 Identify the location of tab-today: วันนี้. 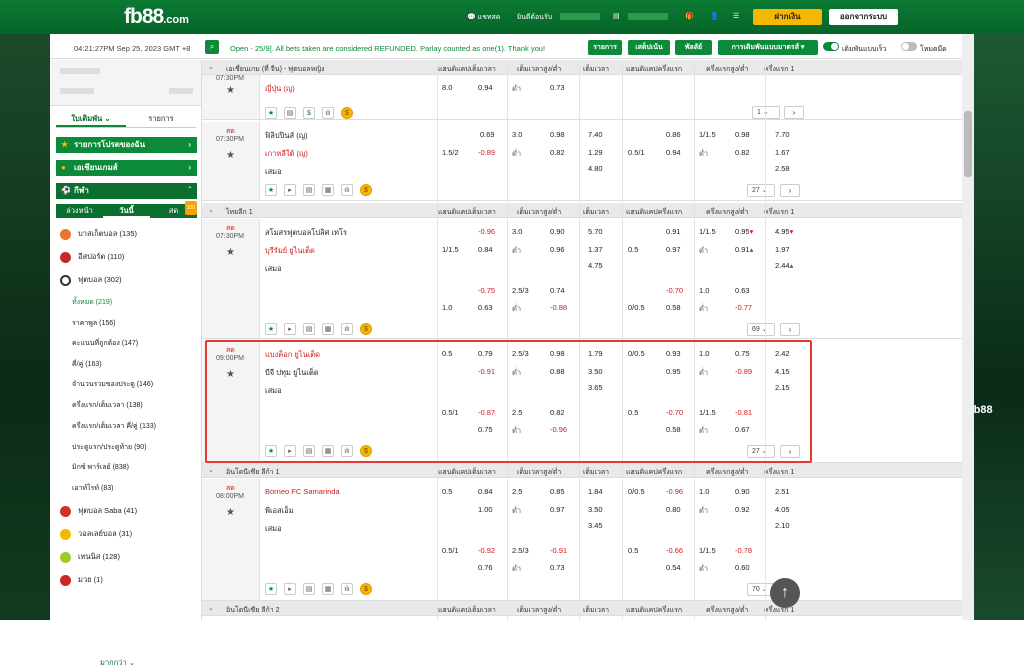
(126, 211).